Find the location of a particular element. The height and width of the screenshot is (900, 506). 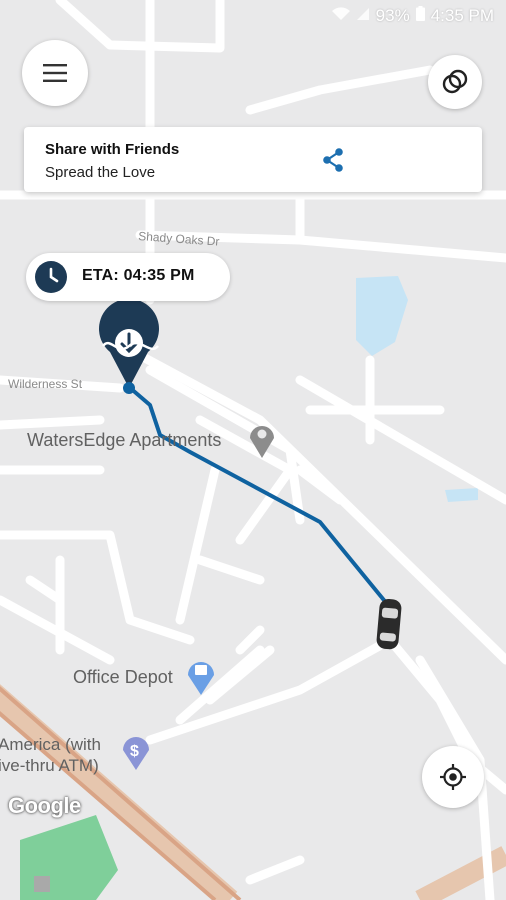

my-location-button is located at coordinates (453, 777).